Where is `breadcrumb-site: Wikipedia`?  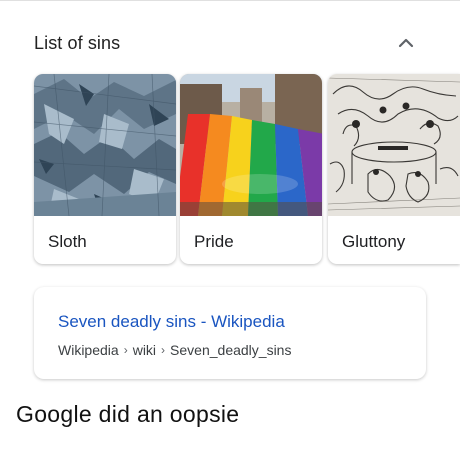 breadcrumb-site: Wikipedia is located at coordinates (88, 350).